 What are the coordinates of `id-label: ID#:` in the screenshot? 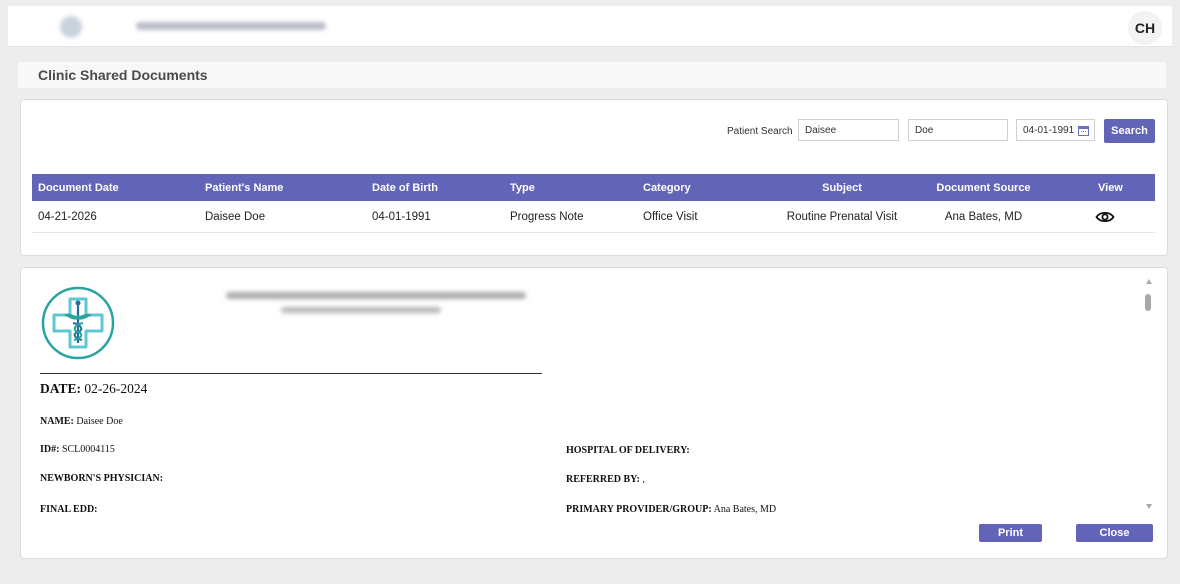 It's located at (50, 449).